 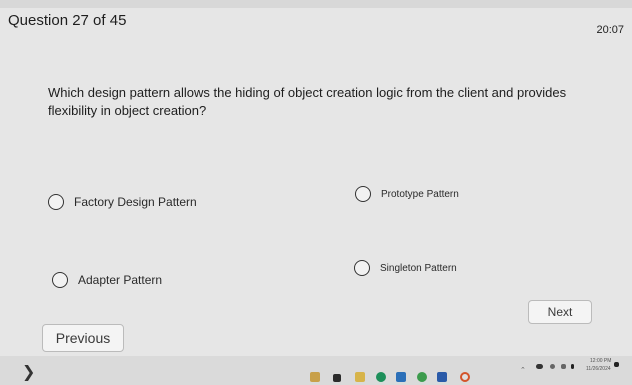 I want to click on speaker-icon, so click(x=563, y=366).